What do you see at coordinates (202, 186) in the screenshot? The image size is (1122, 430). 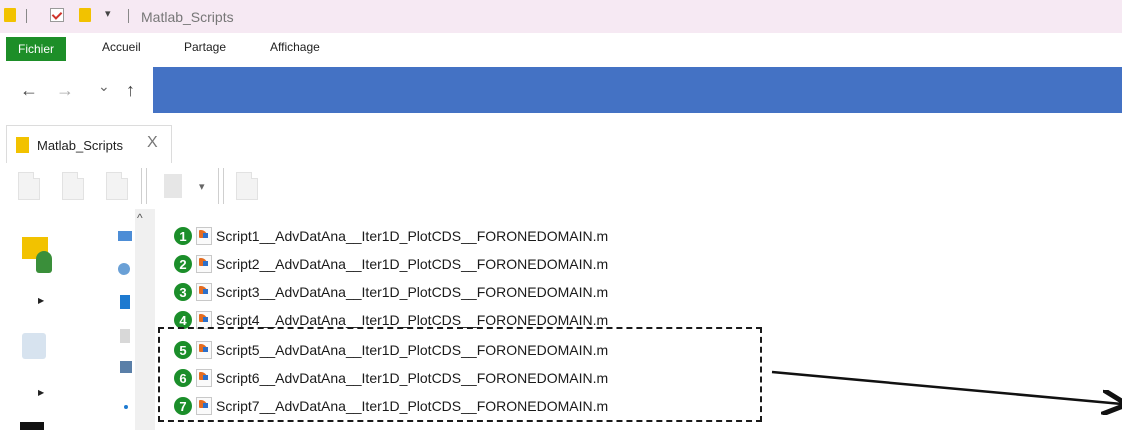 I see `chevron-down-icon: ▾` at bounding box center [202, 186].